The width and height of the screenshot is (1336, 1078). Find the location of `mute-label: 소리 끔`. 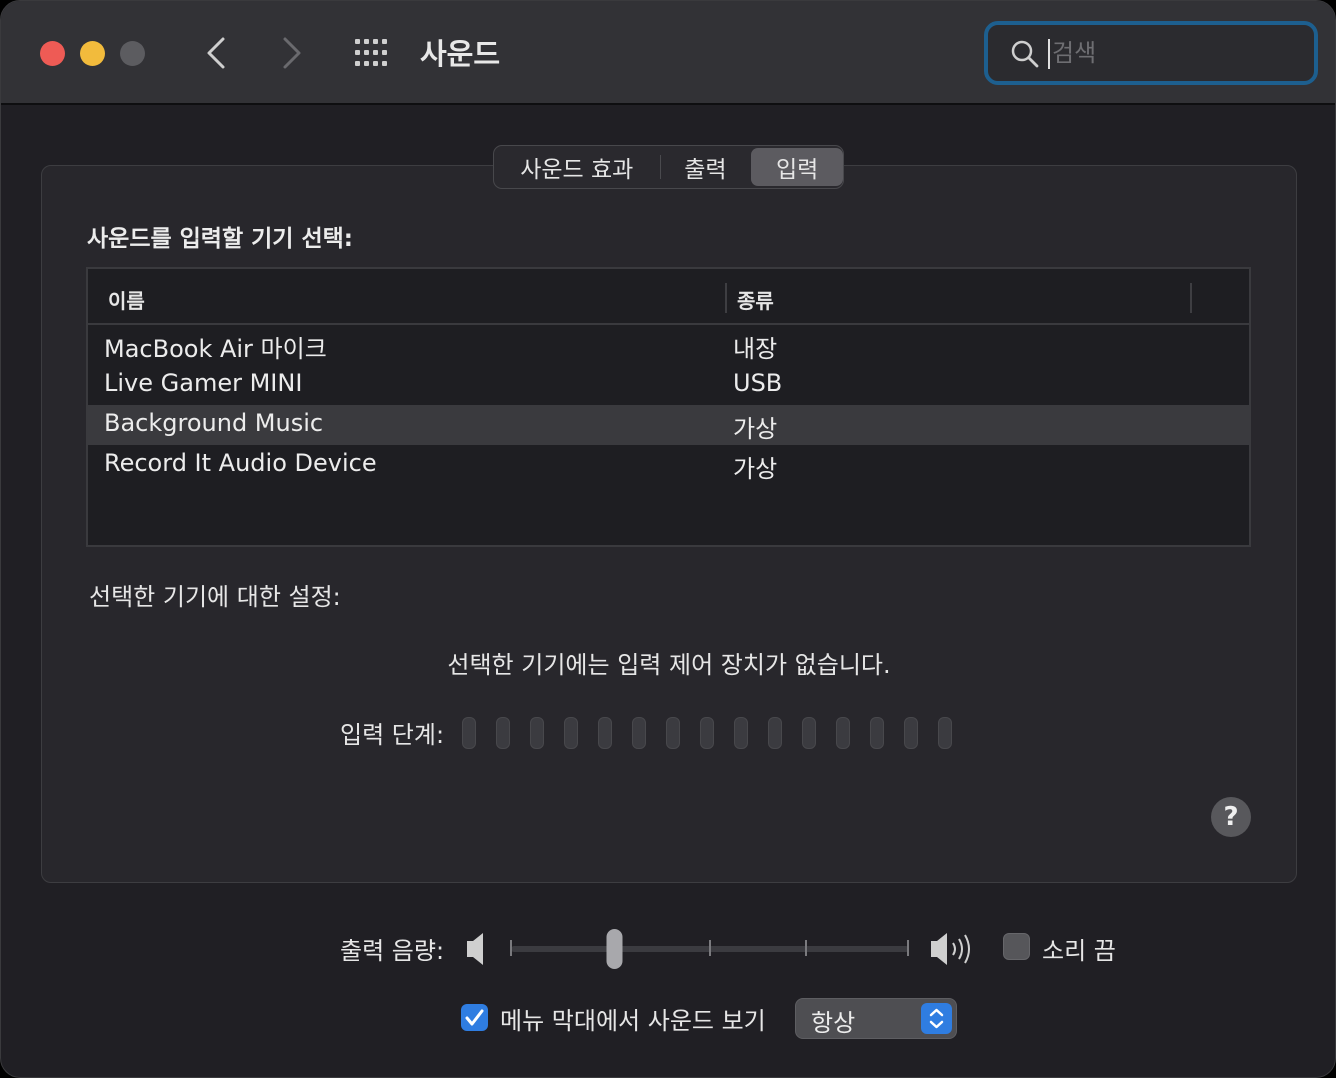

mute-label: 소리 끔 is located at coordinates (1079, 951).